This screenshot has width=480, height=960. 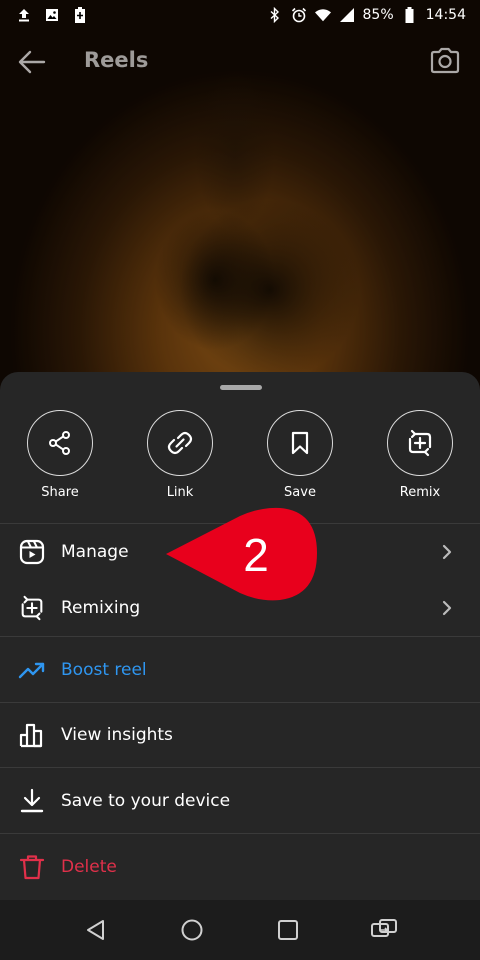 What do you see at coordinates (275, 15) in the screenshot?
I see `bluetooth-icon` at bounding box center [275, 15].